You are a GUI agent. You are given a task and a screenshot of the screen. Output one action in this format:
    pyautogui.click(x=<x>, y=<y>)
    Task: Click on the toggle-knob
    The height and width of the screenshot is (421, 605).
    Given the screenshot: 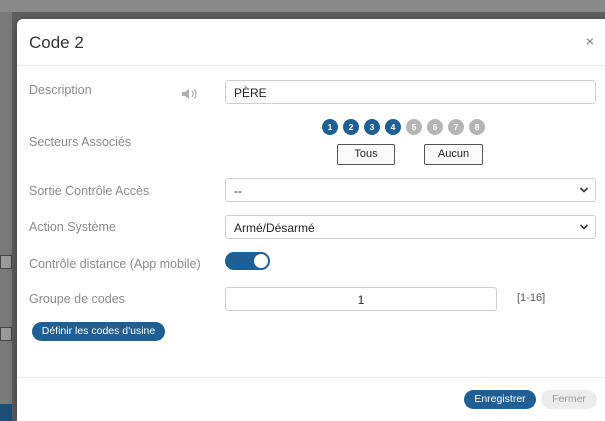 What is the action you would take?
    pyautogui.click(x=261, y=261)
    